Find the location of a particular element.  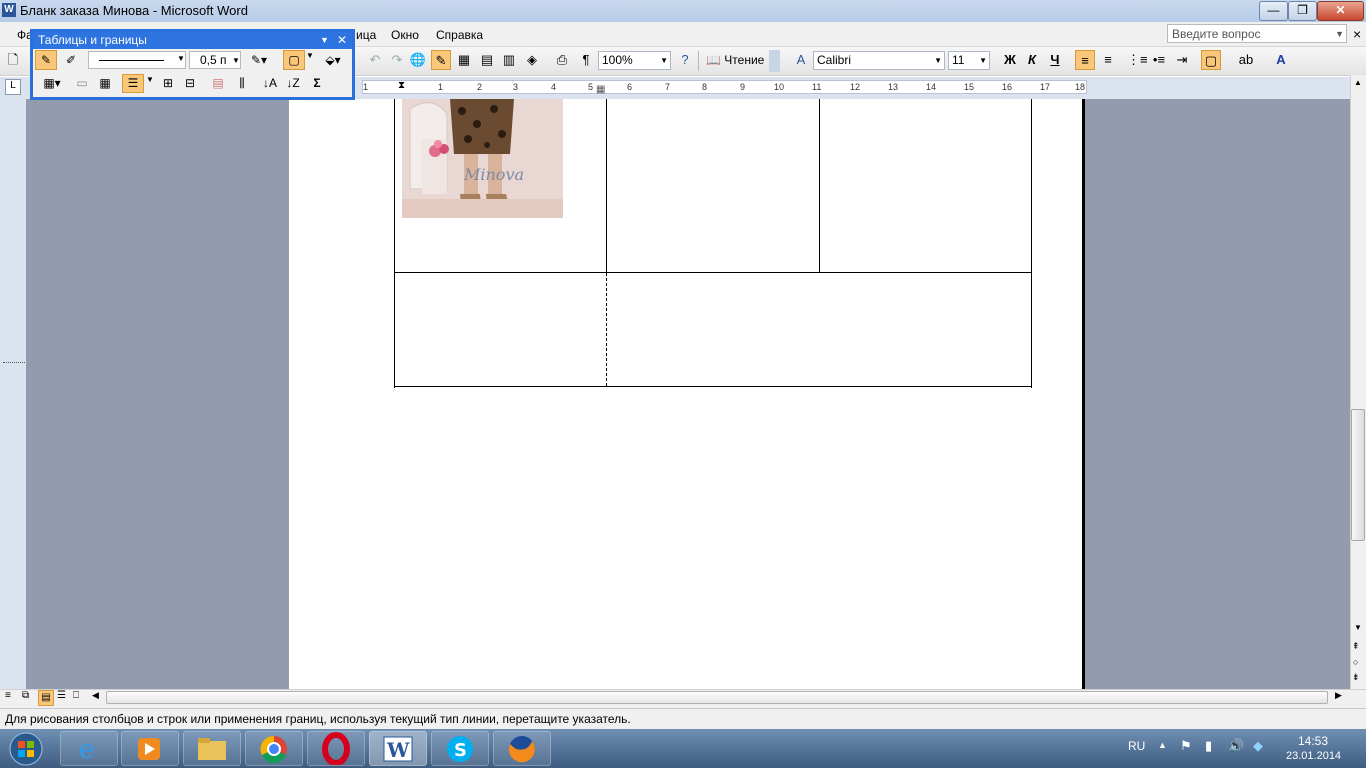

prev-page-icon: ⇞ is located at coordinates (1356, 646).